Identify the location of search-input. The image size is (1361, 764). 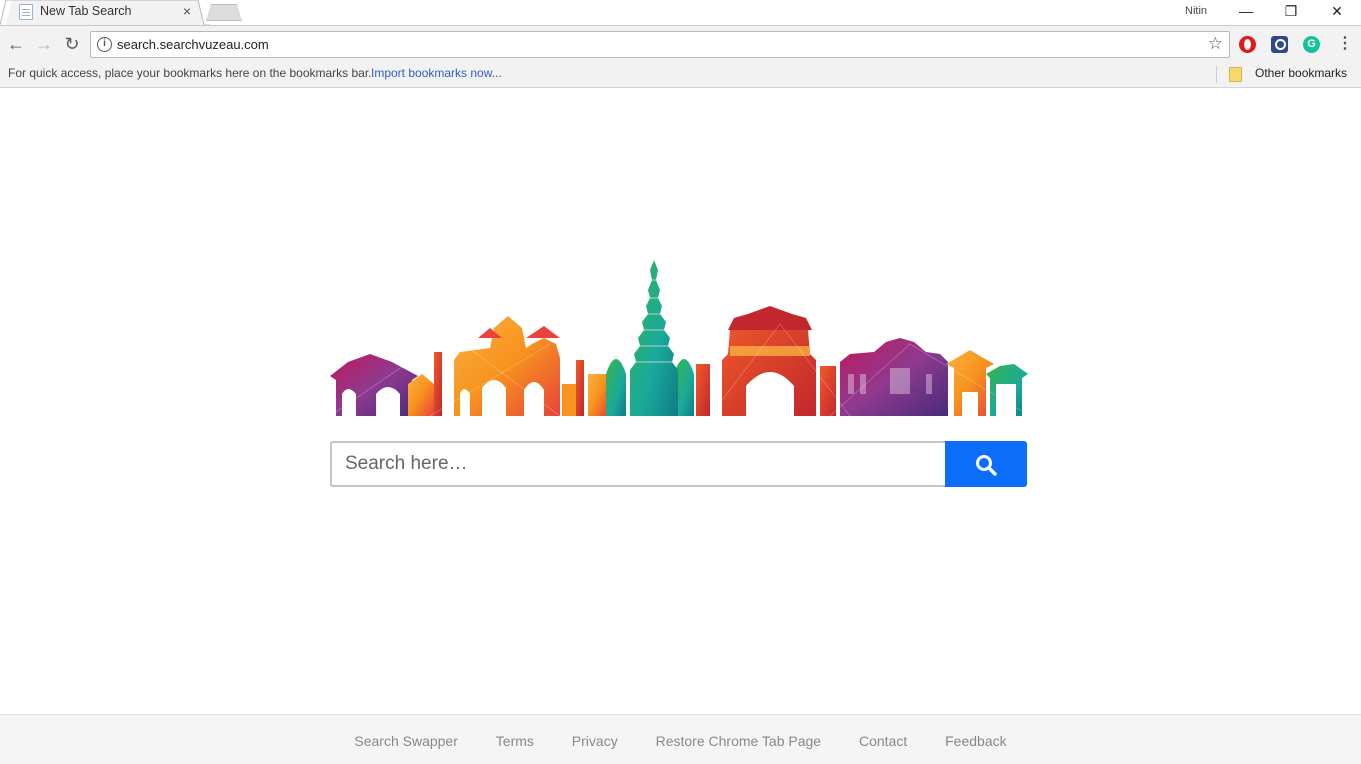
(638, 464).